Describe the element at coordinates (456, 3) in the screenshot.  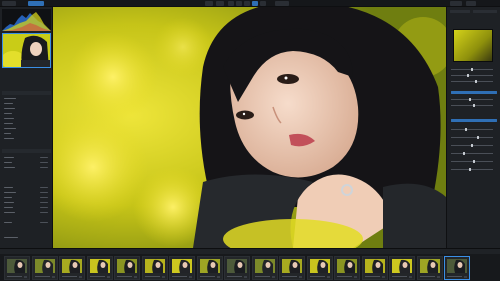
I see `export-button` at that location.